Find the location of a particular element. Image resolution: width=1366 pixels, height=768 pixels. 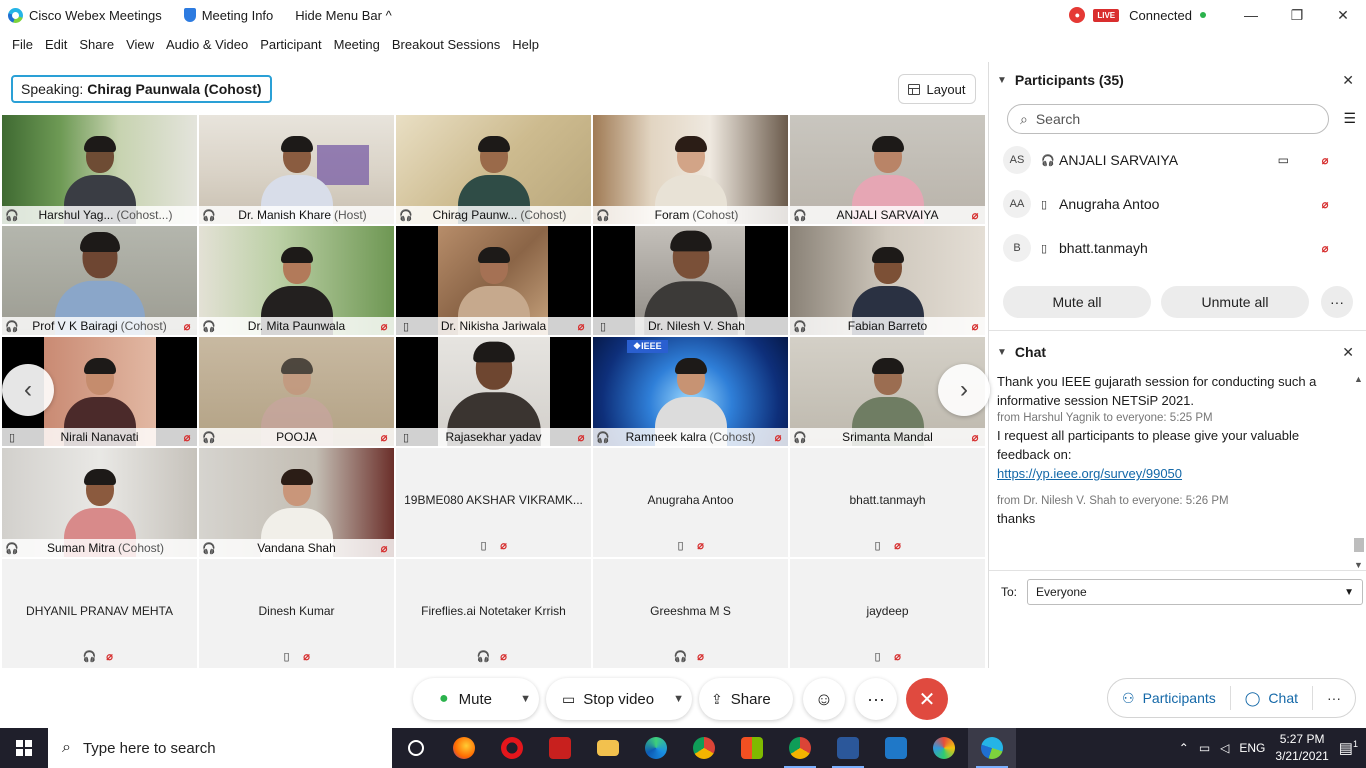

menu-file: File is located at coordinates (22, 45).